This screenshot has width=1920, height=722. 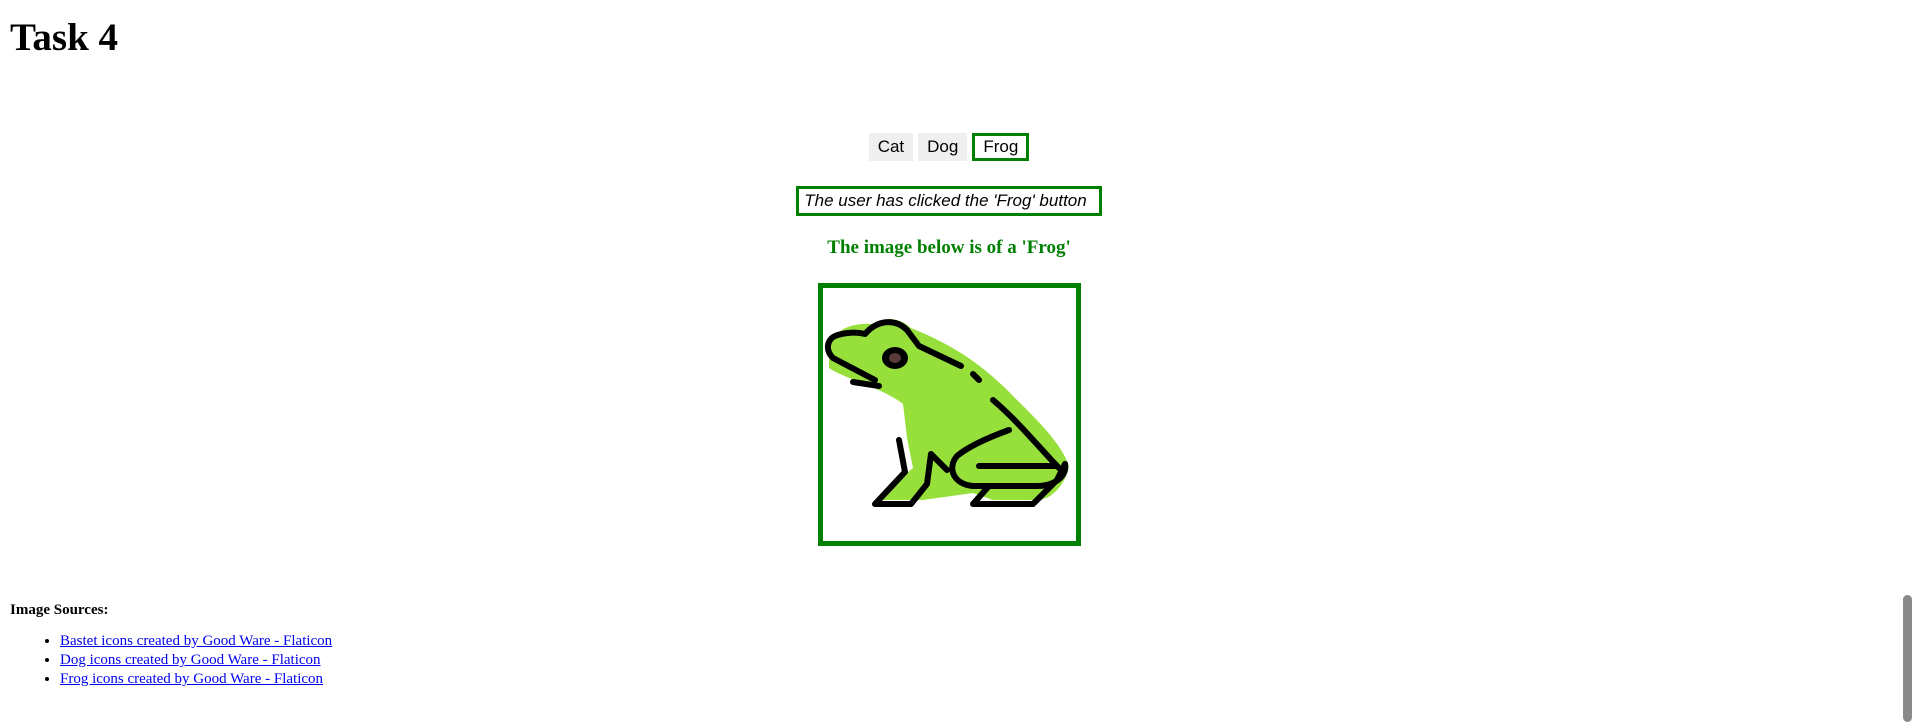 I want to click on status-container: The user has clicked the 'Frog' button, so click(x=949, y=201).